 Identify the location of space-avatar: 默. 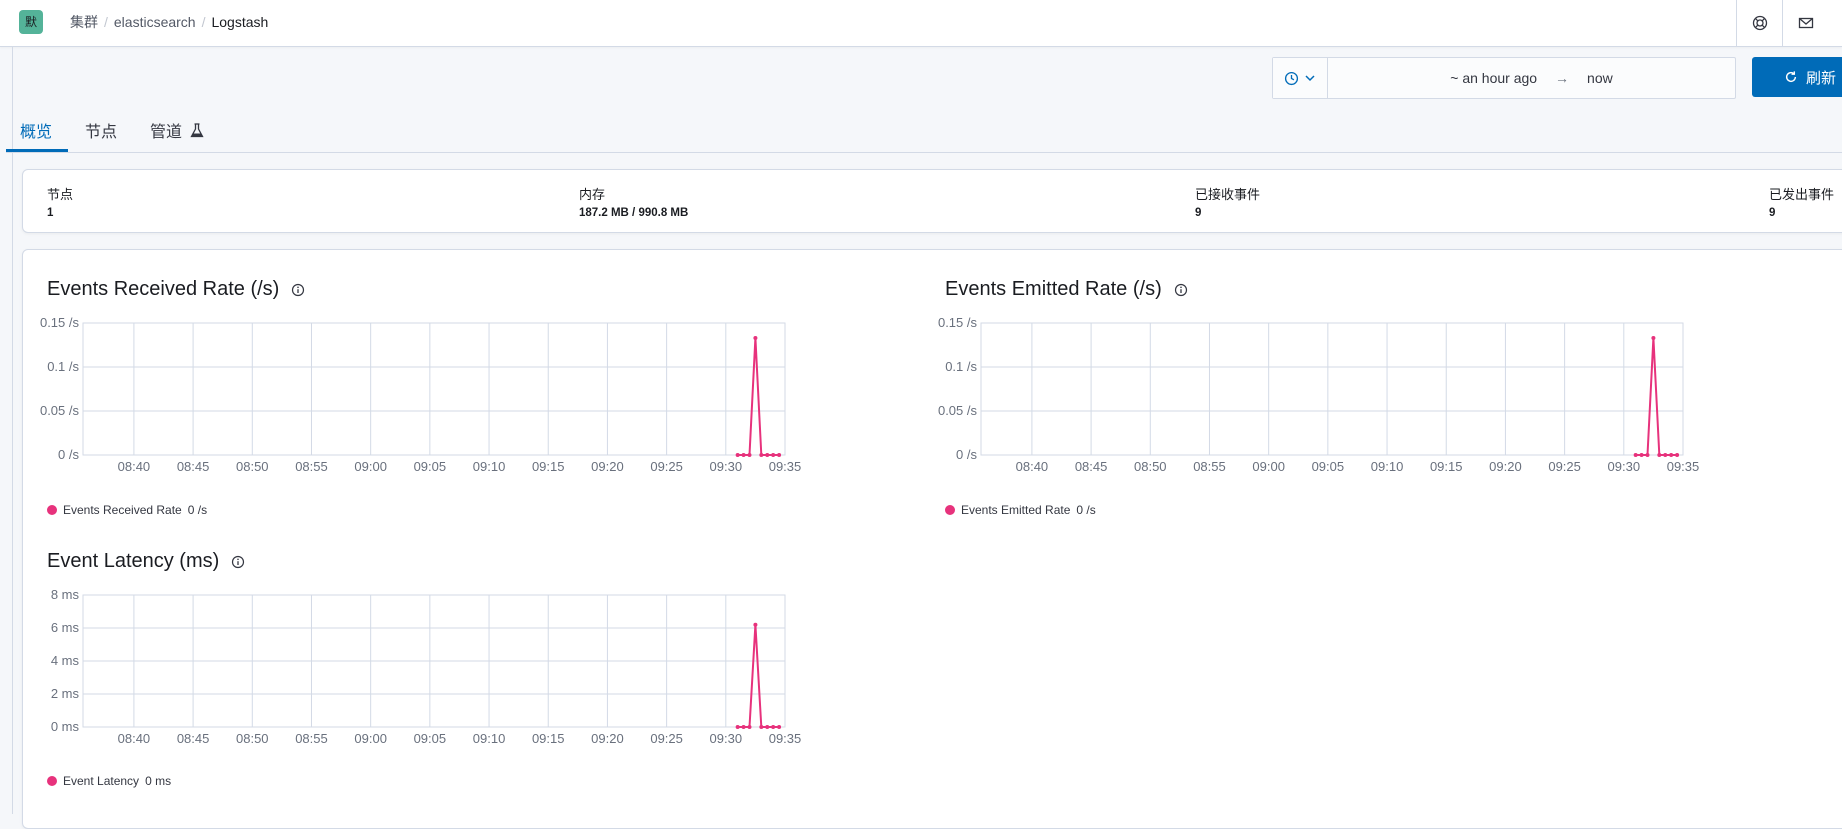
(31, 22).